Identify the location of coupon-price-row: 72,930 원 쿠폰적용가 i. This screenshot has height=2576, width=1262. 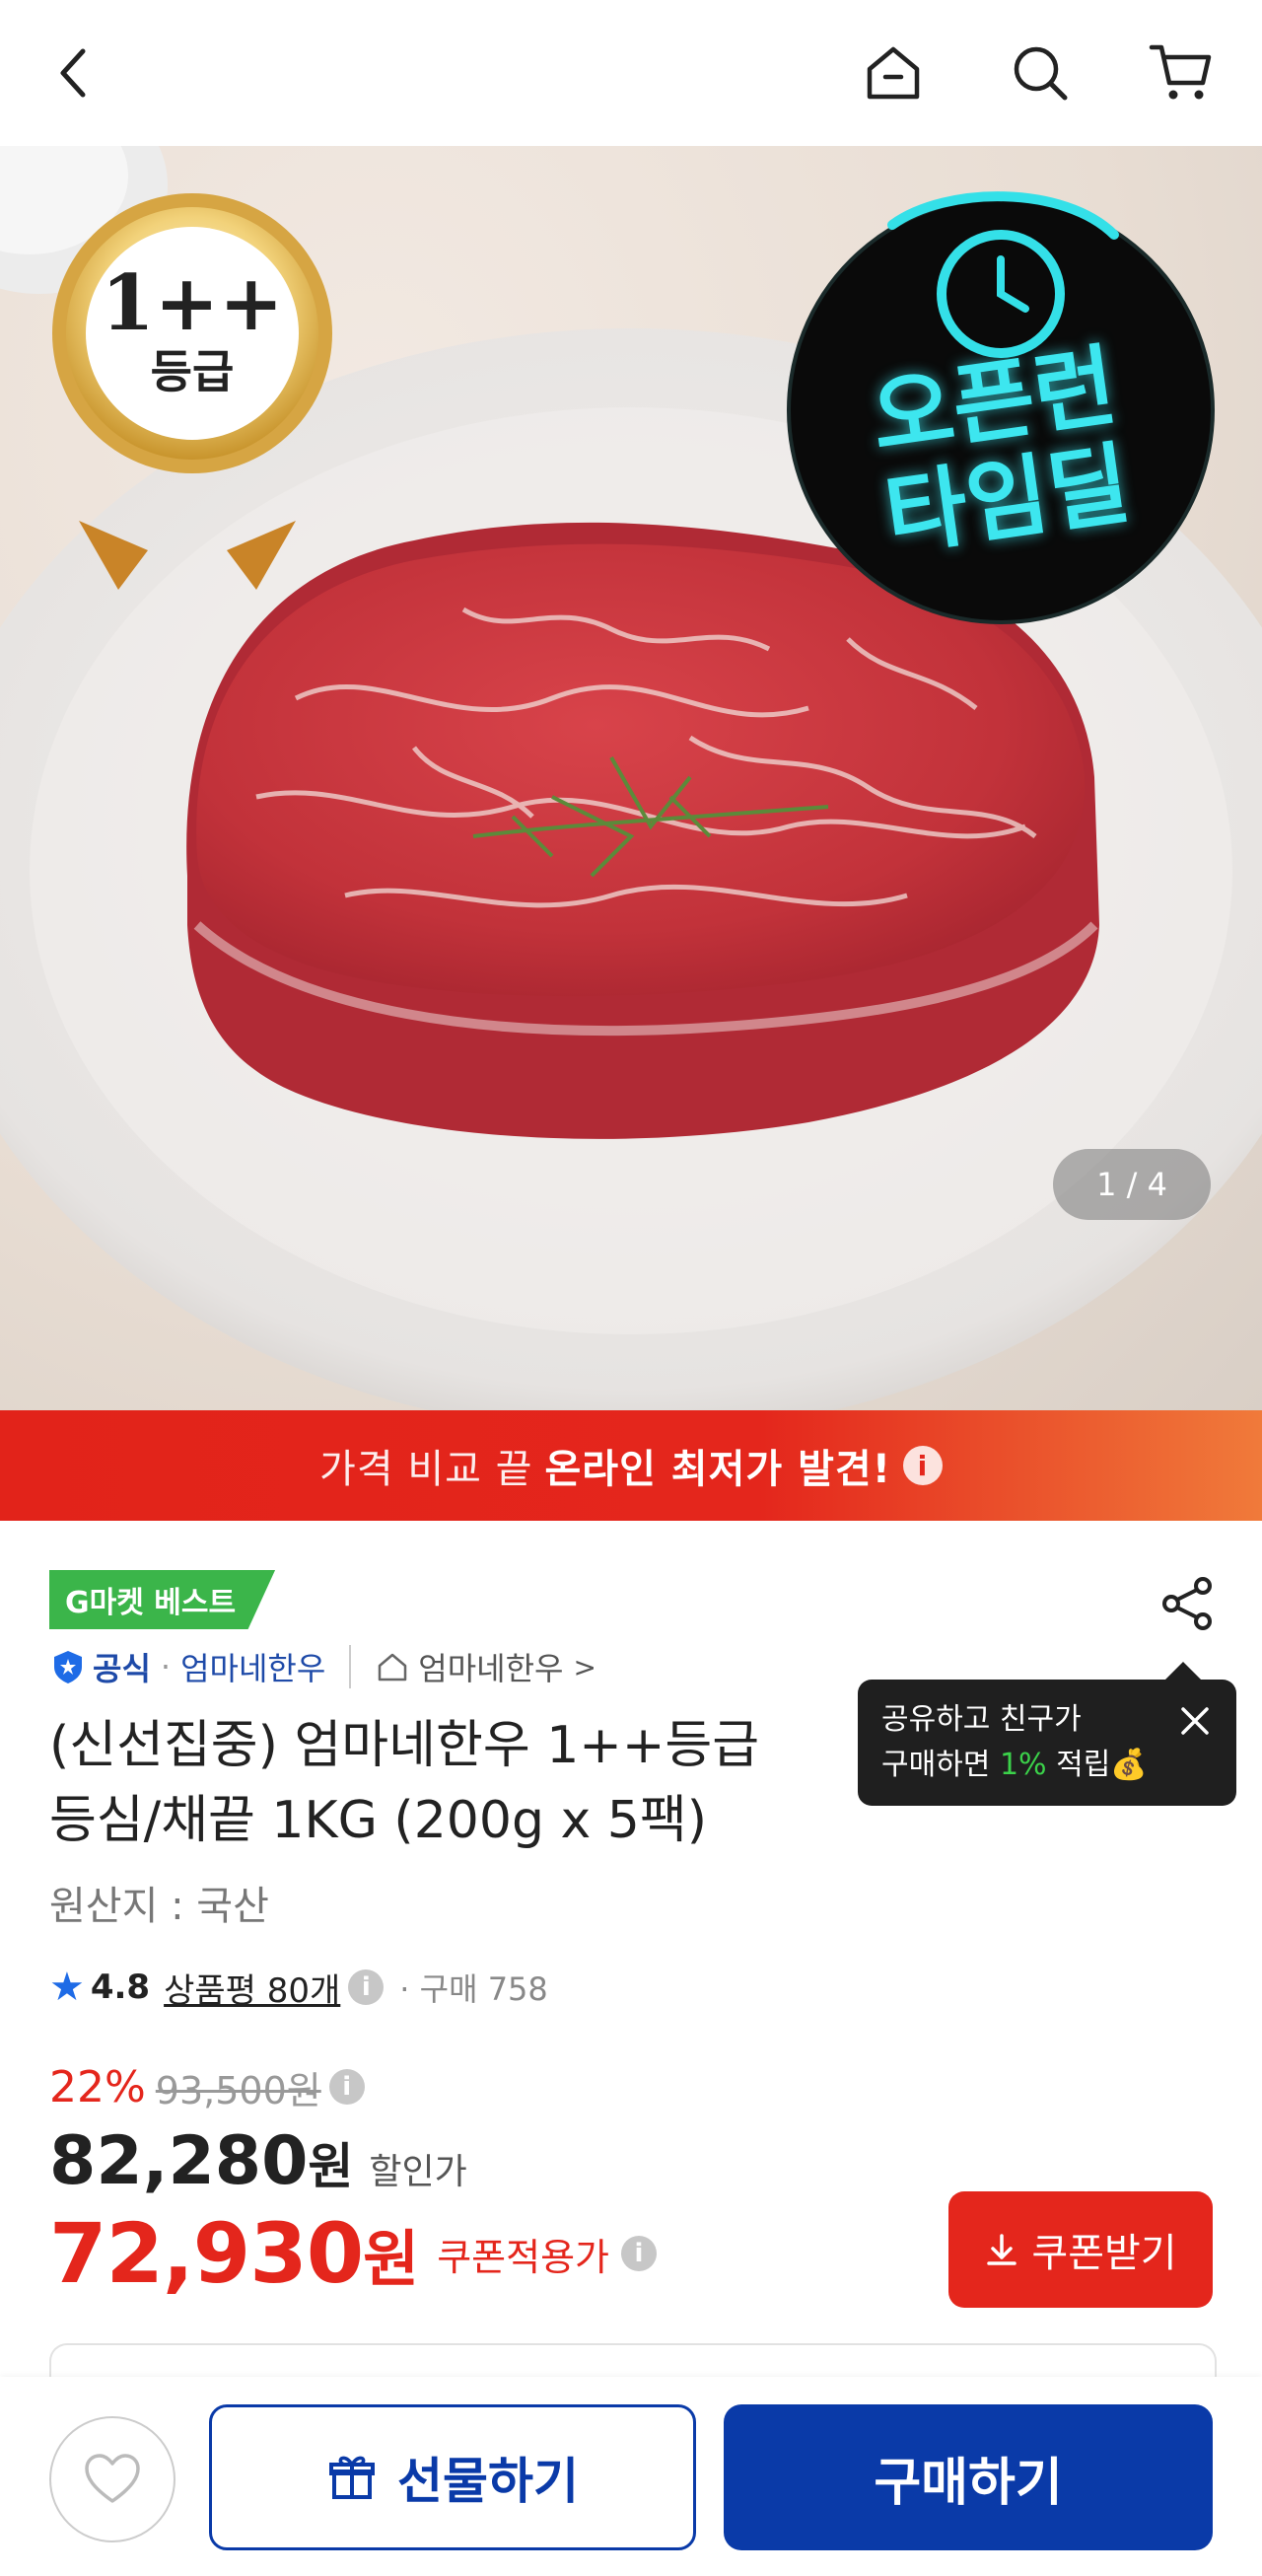
(354, 2253).